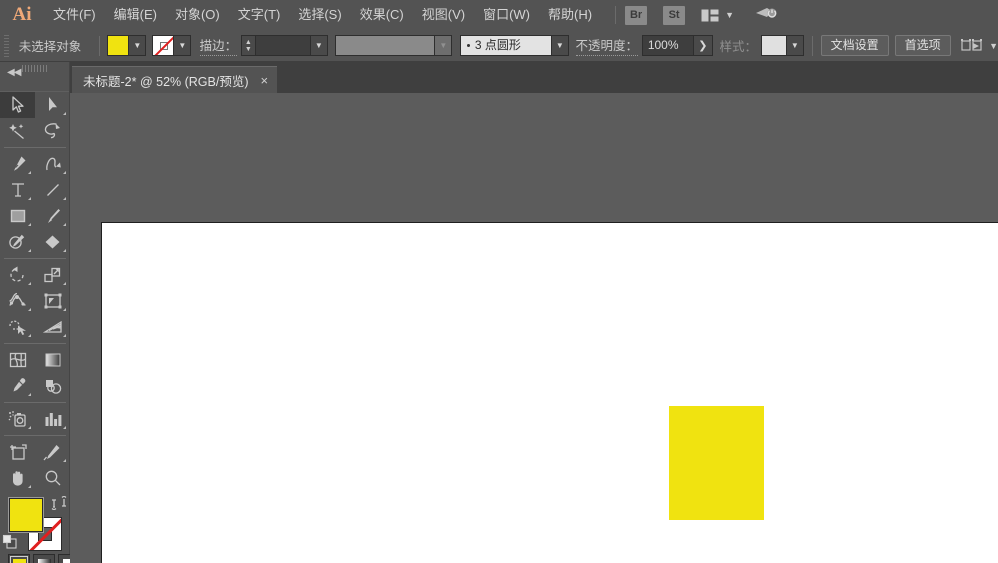 The width and height of the screenshot is (998, 563). Describe the element at coordinates (382, 15) in the screenshot. I see `menu-effect: 效果(C)` at that location.